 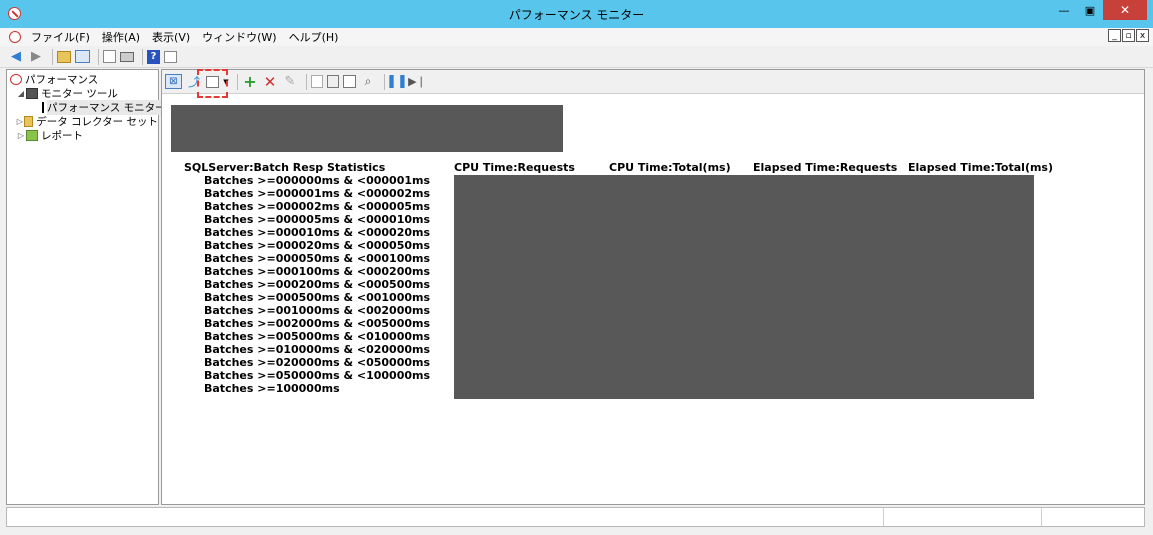 I want to click on instance-row: Batches >=000020ms & <000050ms, so click(x=317, y=245).